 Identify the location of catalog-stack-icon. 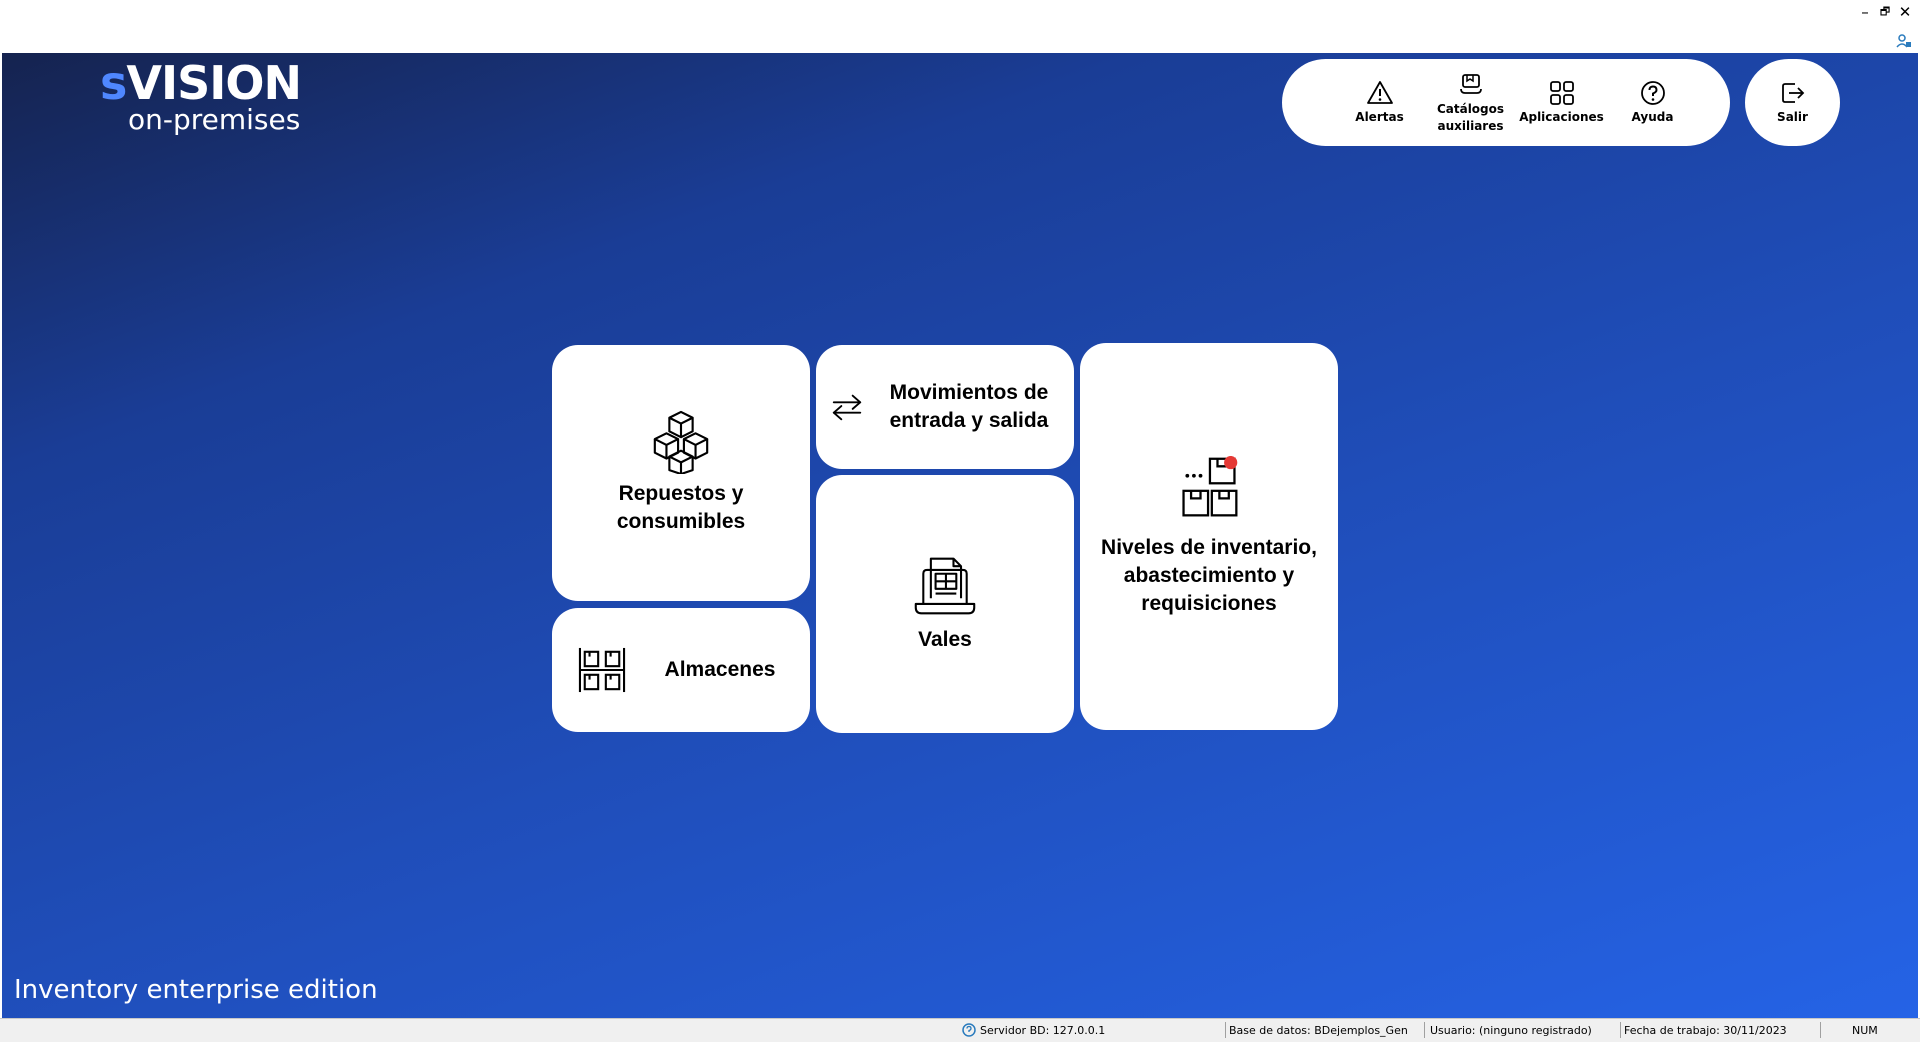
(1470, 83).